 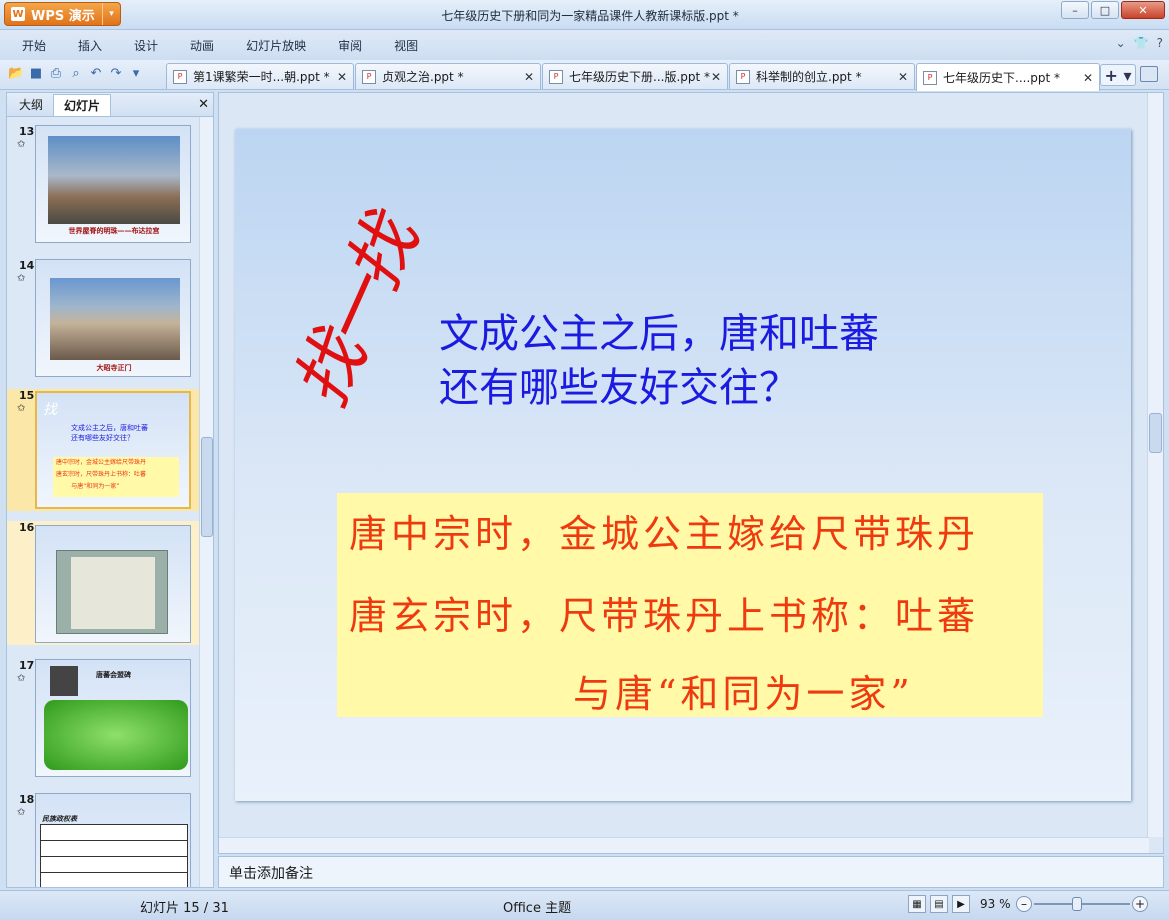 I want to click on menu-slideshow: 幻灯片放映, so click(x=276, y=45).